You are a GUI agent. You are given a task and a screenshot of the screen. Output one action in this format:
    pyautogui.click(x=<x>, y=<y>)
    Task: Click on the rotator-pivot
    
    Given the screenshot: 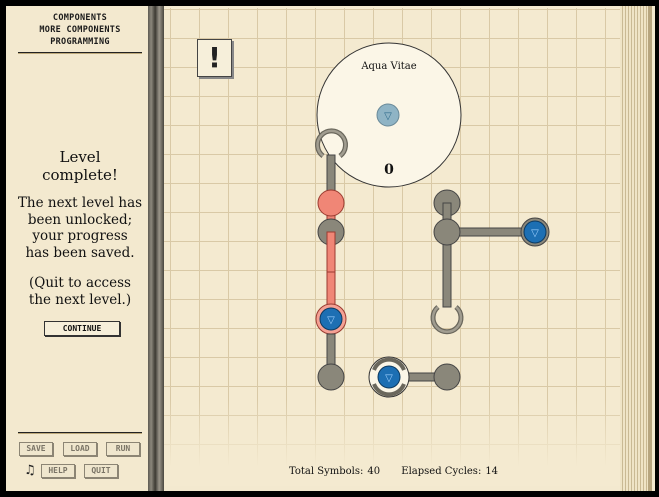 What is the action you would take?
    pyautogui.click(x=447, y=377)
    